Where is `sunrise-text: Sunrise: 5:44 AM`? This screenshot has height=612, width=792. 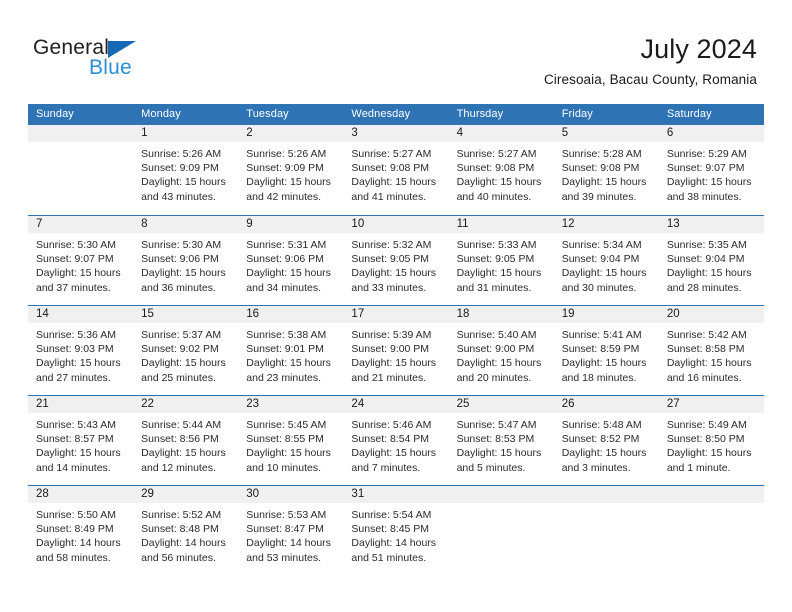 sunrise-text: Sunrise: 5:44 AM is located at coordinates (181, 425).